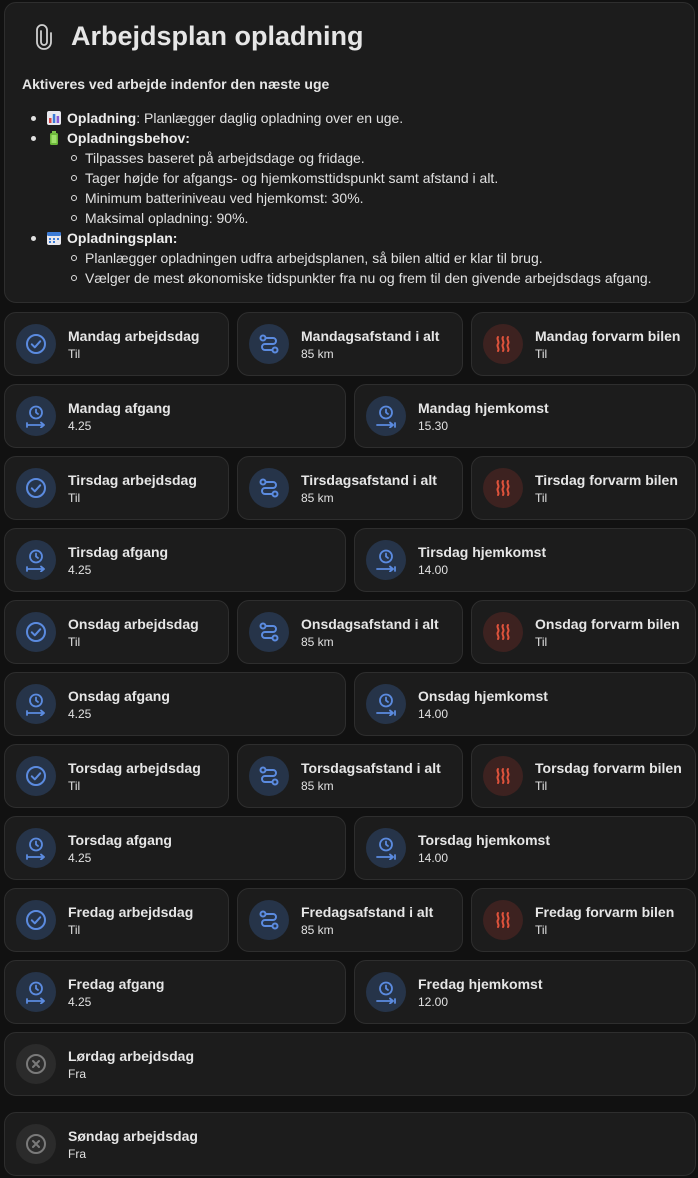 Image resolution: width=698 pixels, height=1178 pixels. I want to click on tile-mon-work: Mandag arbejdsdag Til, so click(116, 344).